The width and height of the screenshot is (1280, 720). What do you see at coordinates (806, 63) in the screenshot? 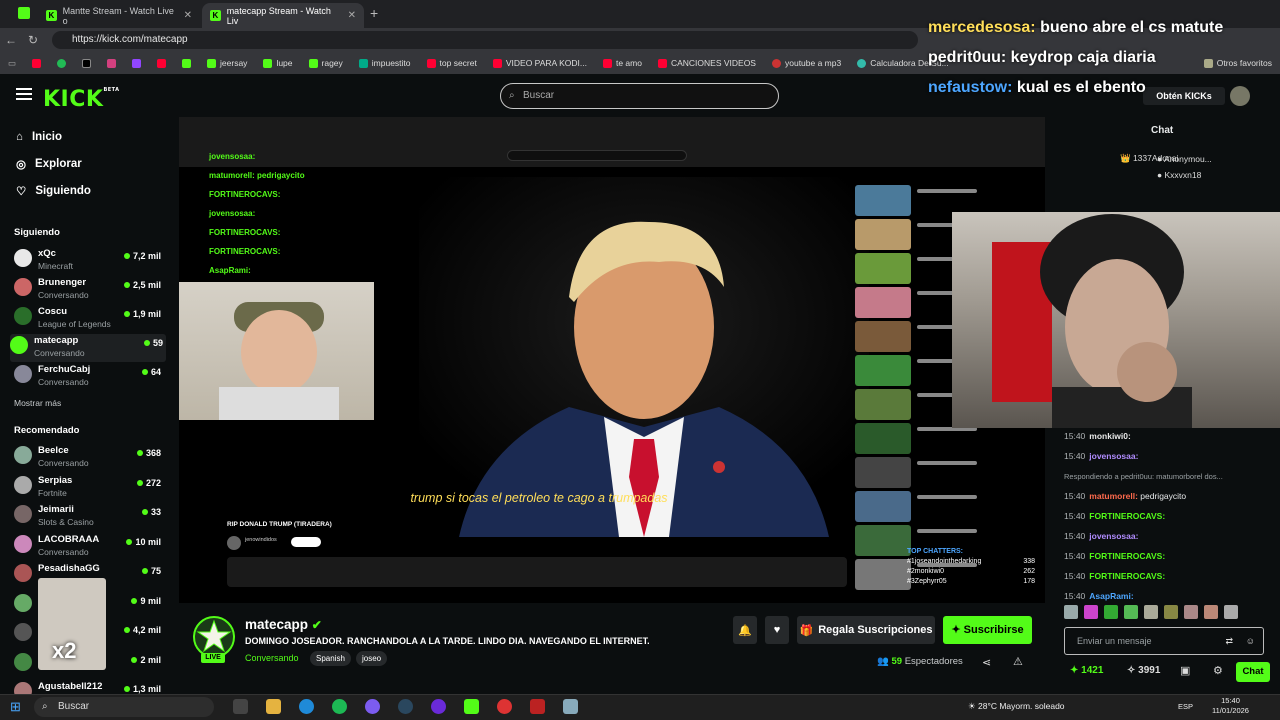
I see `bookmark-youtube-mp3: youtube a mp3` at bounding box center [806, 63].